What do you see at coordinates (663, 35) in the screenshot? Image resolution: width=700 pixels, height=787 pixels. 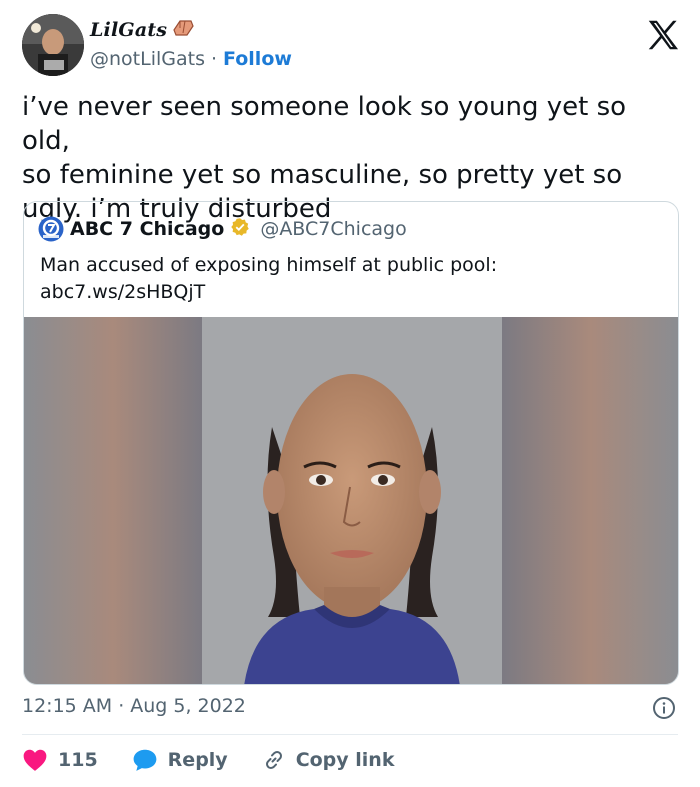 I see `x-logo-icon` at bounding box center [663, 35].